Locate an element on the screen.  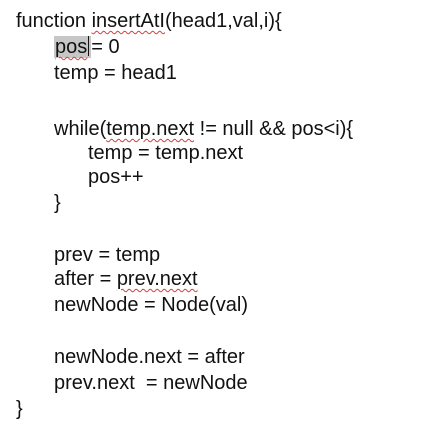
text-caret is located at coordinates (89, 46).